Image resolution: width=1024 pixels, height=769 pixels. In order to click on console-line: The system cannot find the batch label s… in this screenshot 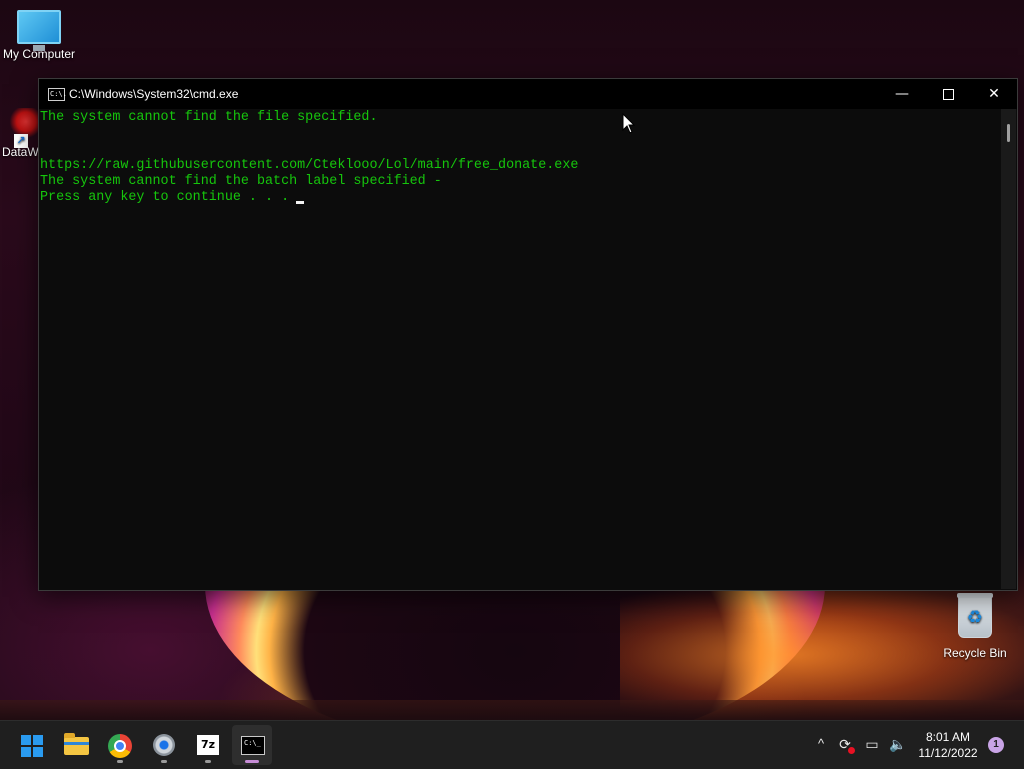, I will do `click(241, 181)`.